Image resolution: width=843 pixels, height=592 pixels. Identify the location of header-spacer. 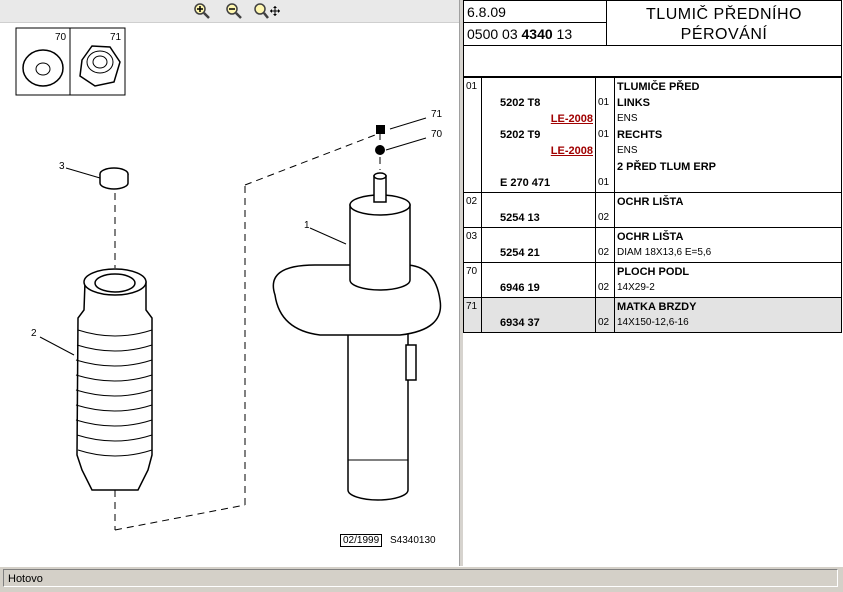
(652, 61).